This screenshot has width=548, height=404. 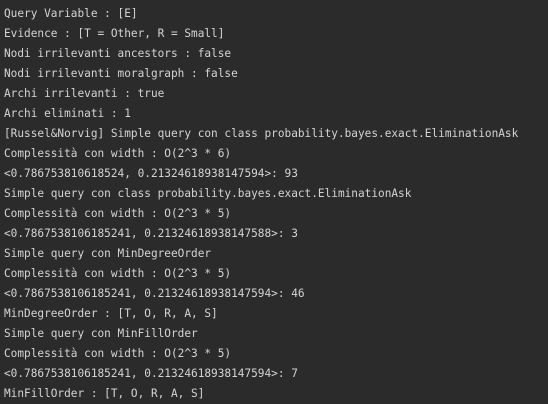 I want to click on console-line-minfill-query: Simple query con MinFillOrder, so click(x=276, y=334).